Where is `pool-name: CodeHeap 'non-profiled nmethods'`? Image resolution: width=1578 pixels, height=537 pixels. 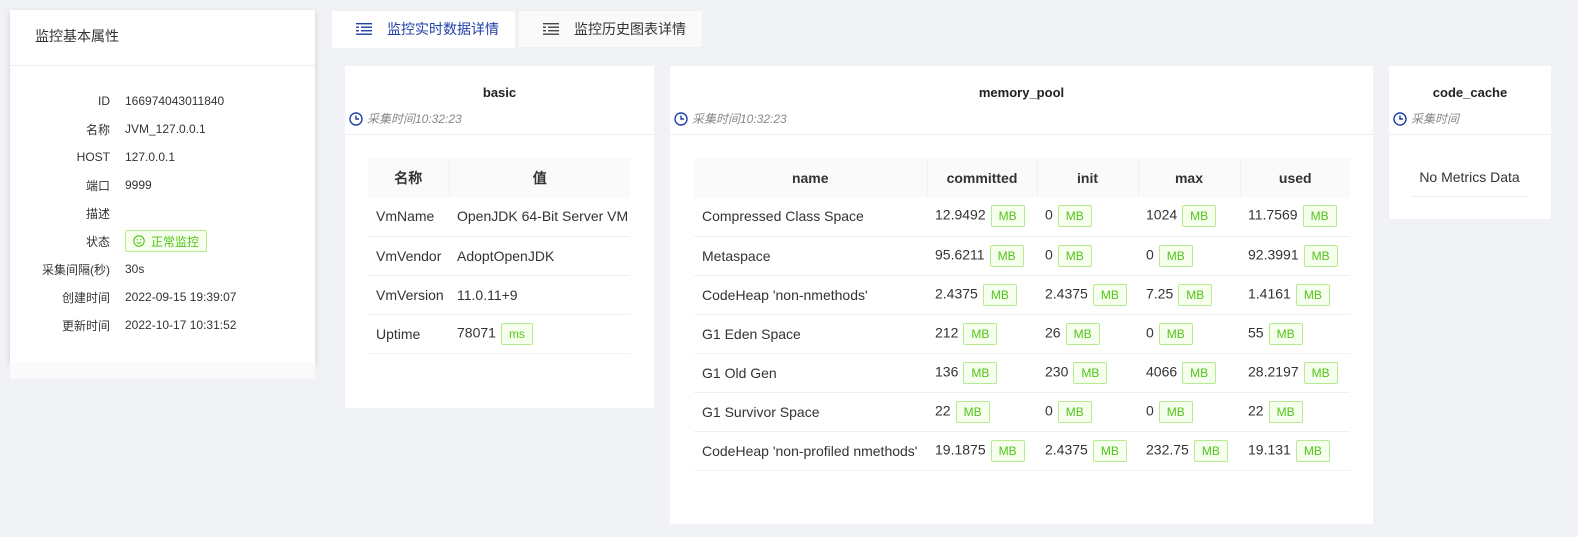 pool-name: CodeHeap 'non-profiled nmethods' is located at coordinates (810, 451).